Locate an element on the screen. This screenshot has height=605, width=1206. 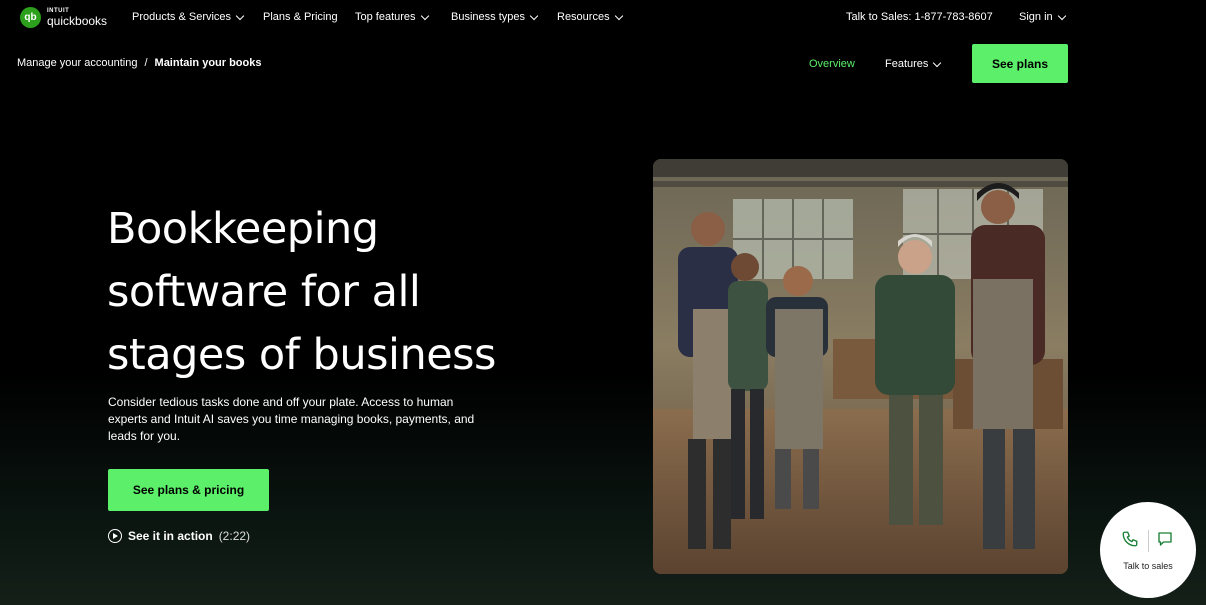
nav-item-label: Plans & Pricing is located at coordinates (300, 17).